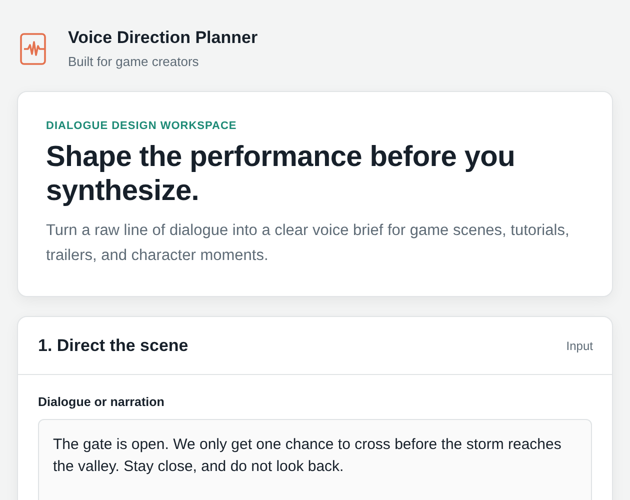  What do you see at coordinates (33, 49) in the screenshot?
I see `waveform-icon` at bounding box center [33, 49].